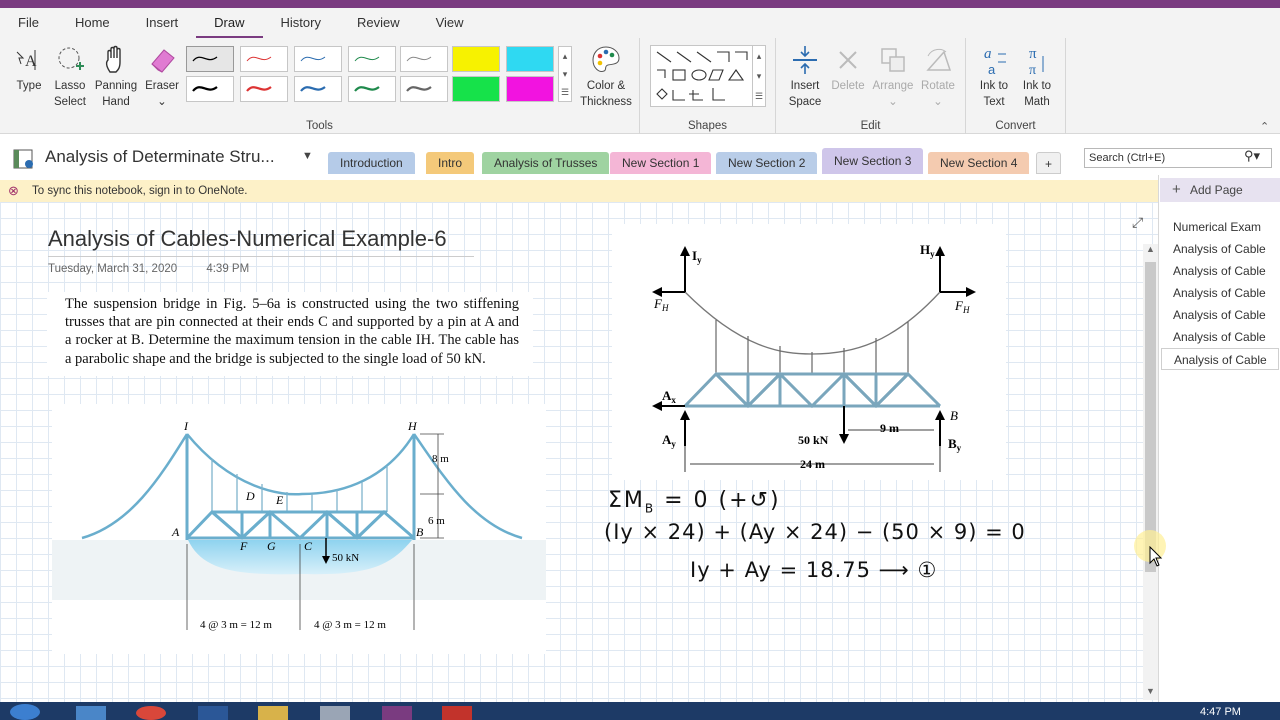  Describe the element at coordinates (92, 23) in the screenshot. I see `menu-home: Home` at that location.